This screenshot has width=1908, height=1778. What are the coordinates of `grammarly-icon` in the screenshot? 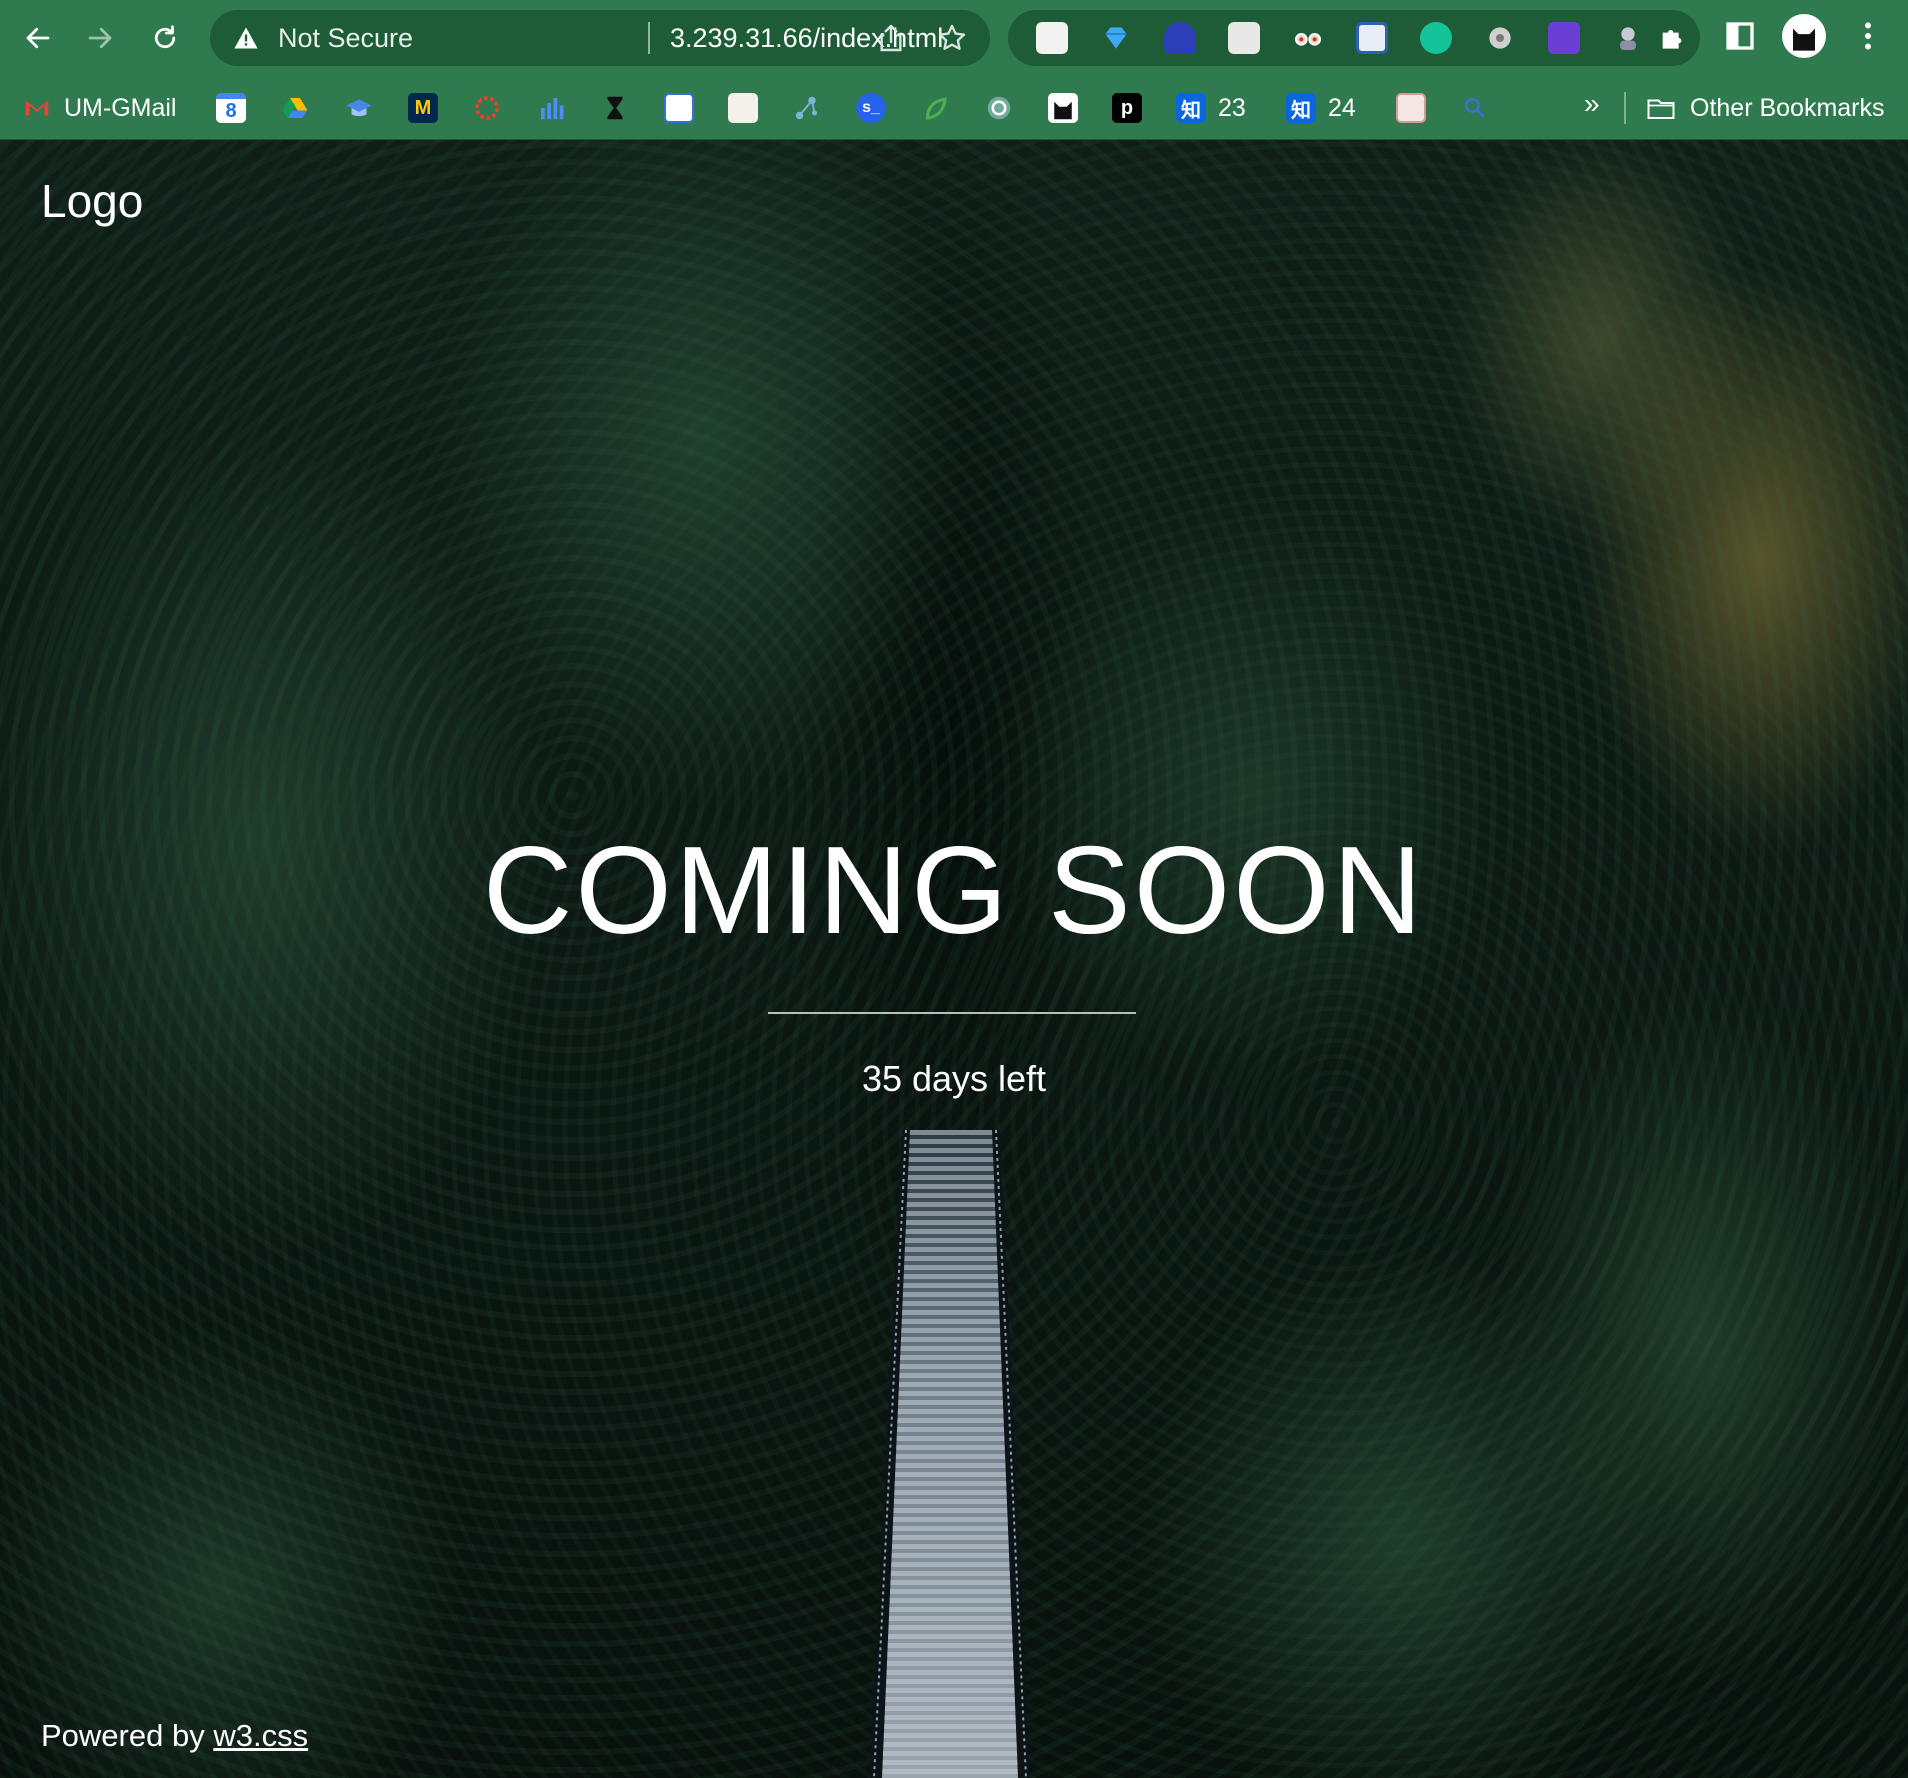 It's located at (1436, 38).